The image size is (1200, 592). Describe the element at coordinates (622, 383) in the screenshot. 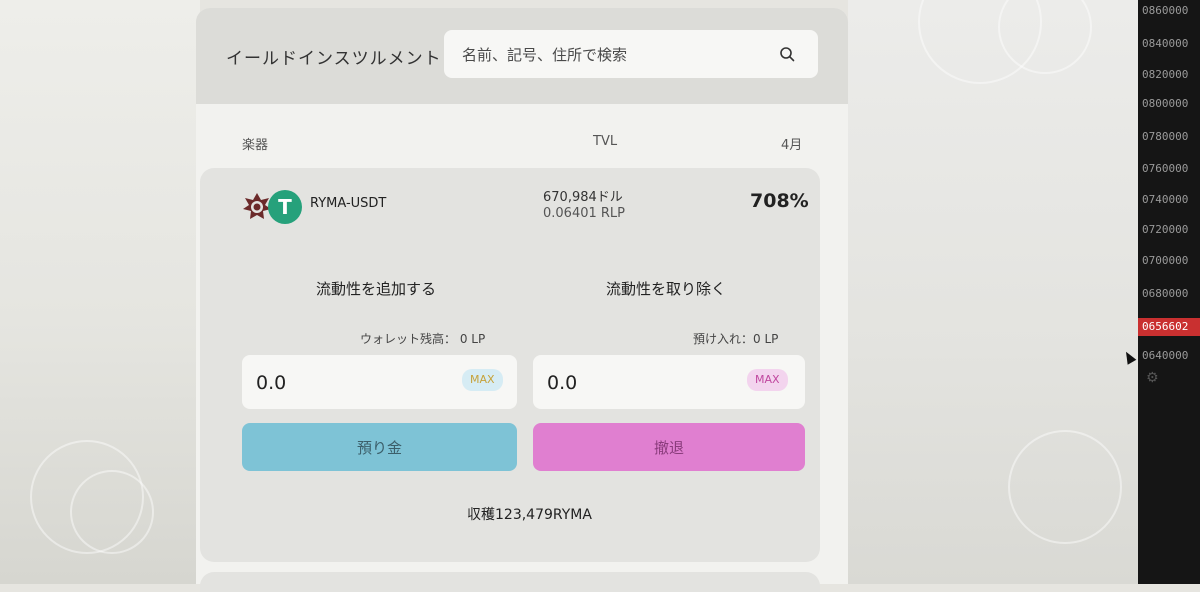

I see `withdraw-amount-input` at that location.